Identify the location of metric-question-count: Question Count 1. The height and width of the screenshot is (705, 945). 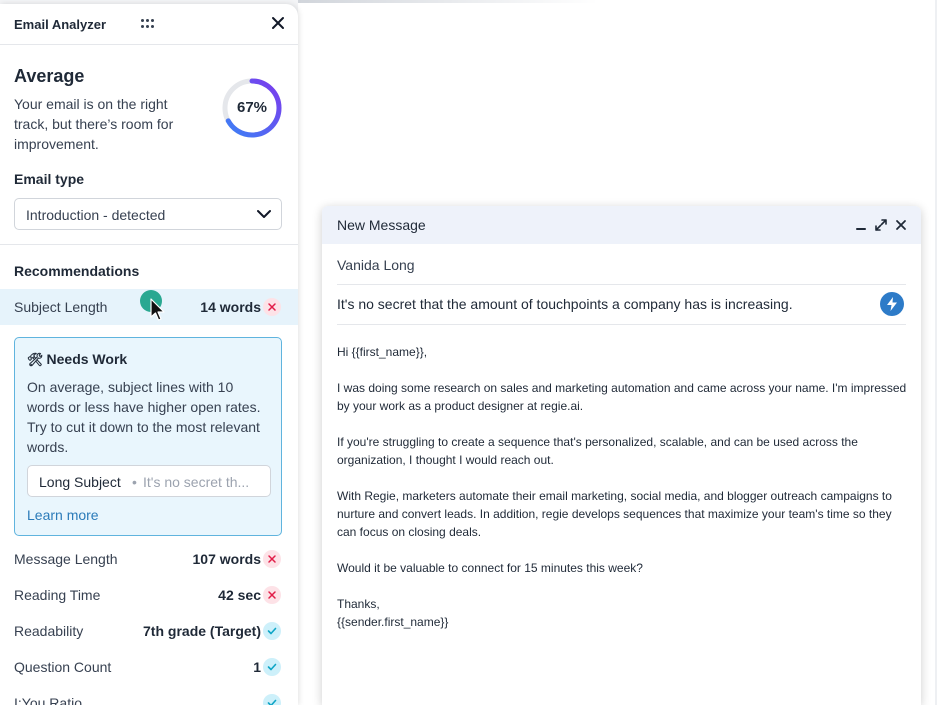
(149, 667).